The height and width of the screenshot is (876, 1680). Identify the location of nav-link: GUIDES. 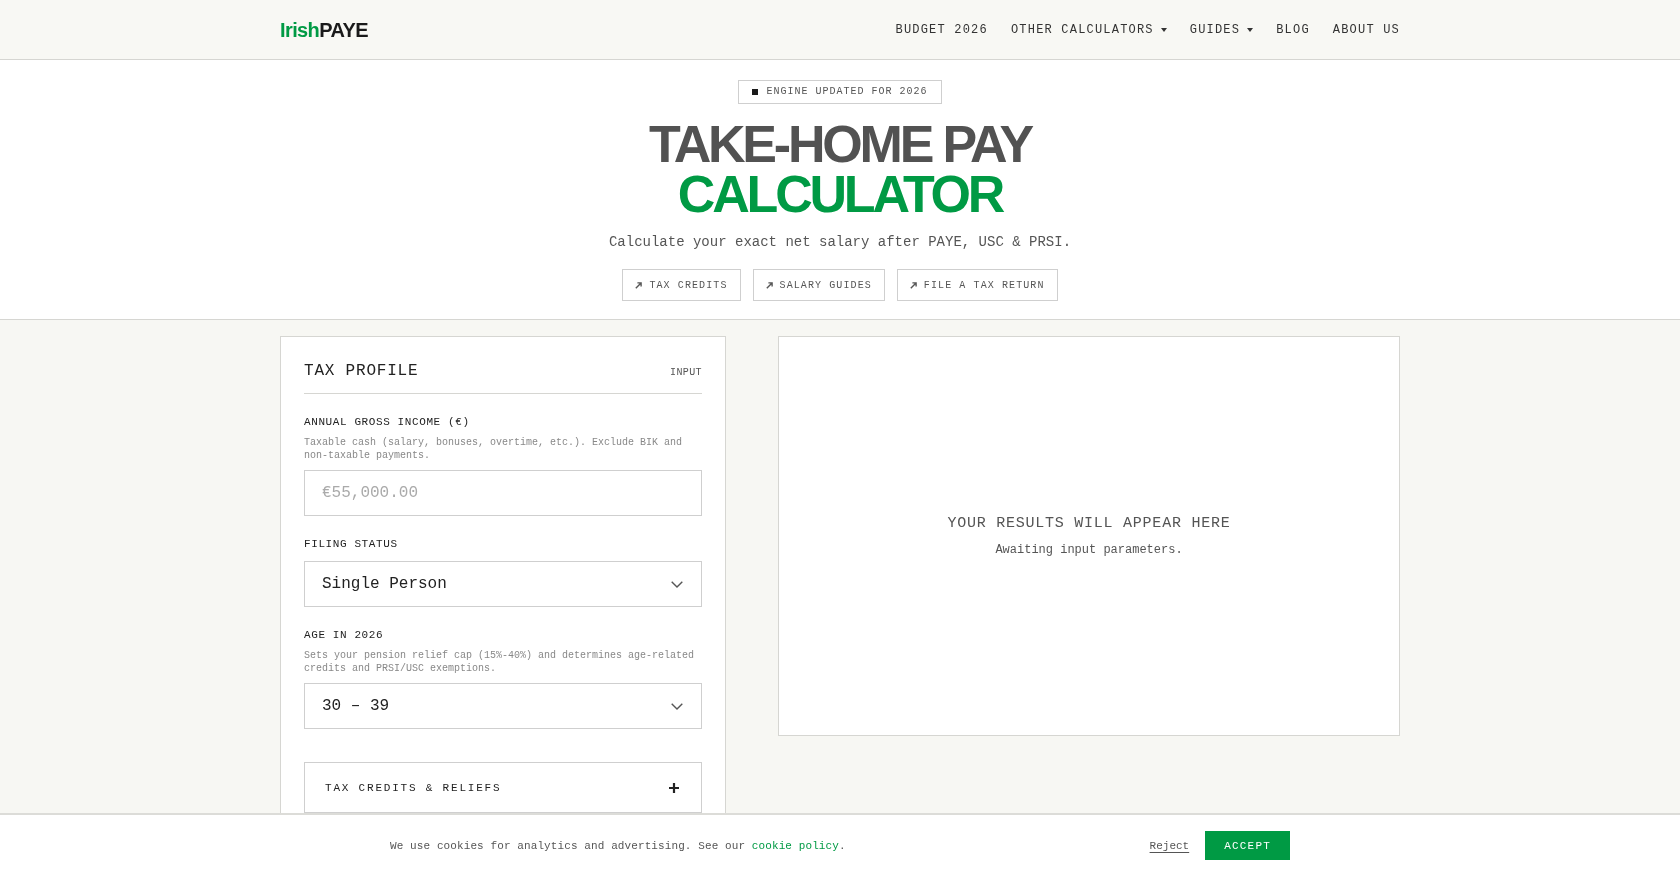
(1221, 29).